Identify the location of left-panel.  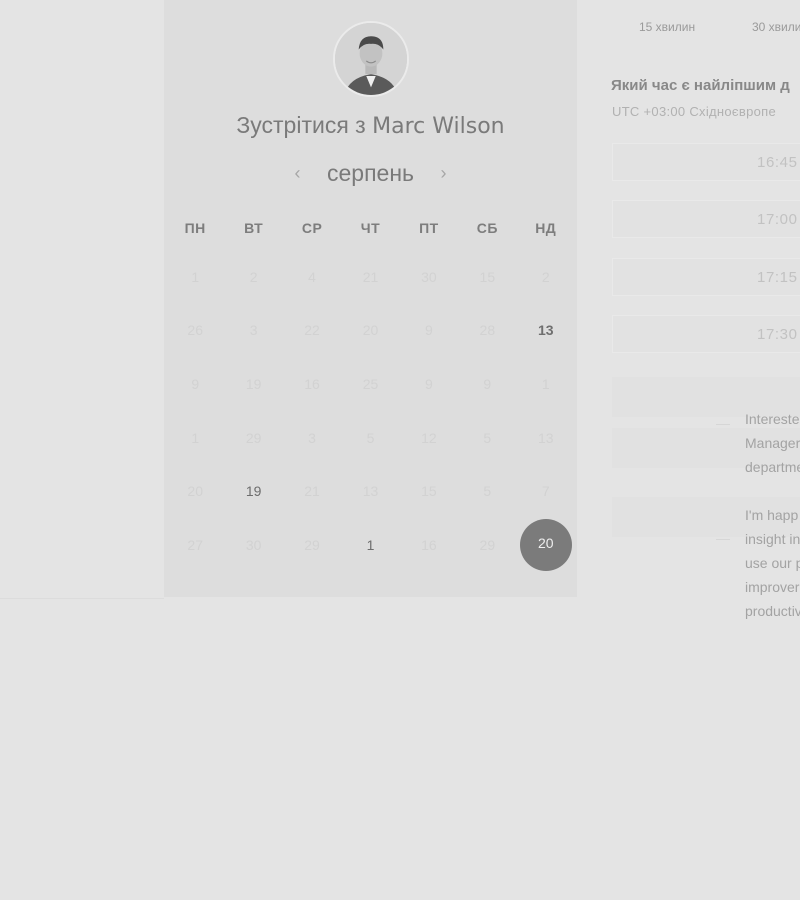
(82, 299).